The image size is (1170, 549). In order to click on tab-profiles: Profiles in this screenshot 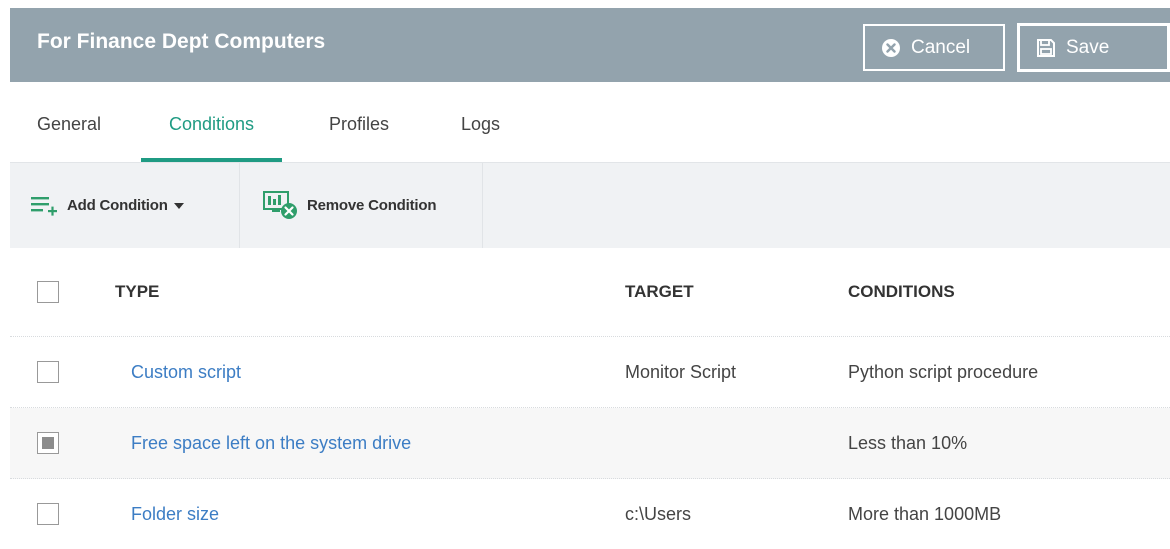, I will do `click(359, 122)`.